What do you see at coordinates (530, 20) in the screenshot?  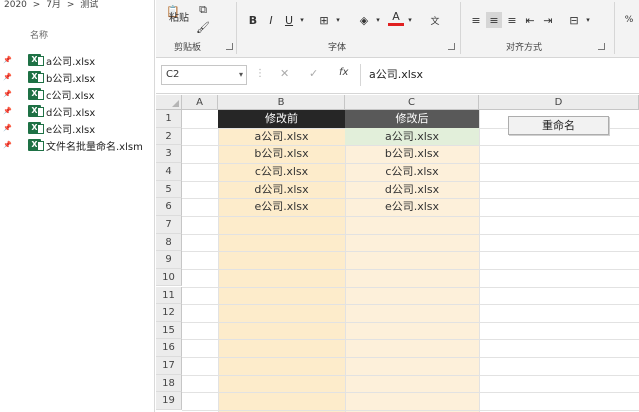 I see `decrease-indent-icon: ⇤` at bounding box center [530, 20].